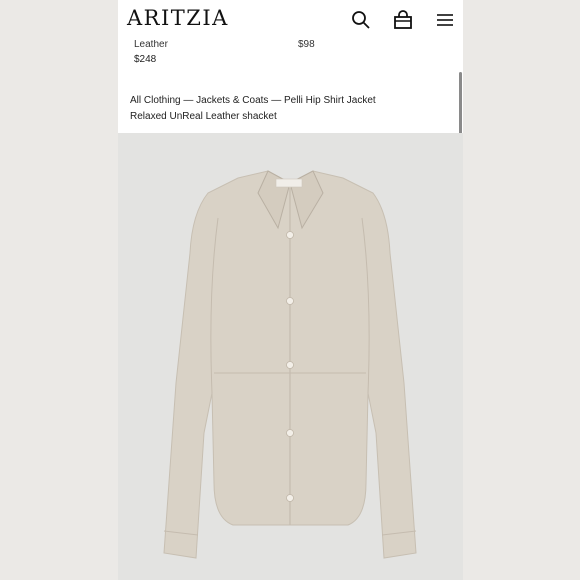 The width and height of the screenshot is (580, 580). Describe the element at coordinates (330, 100) in the screenshot. I see `breadcrumb-item: Pelli Hip Shirt Jacket` at that location.